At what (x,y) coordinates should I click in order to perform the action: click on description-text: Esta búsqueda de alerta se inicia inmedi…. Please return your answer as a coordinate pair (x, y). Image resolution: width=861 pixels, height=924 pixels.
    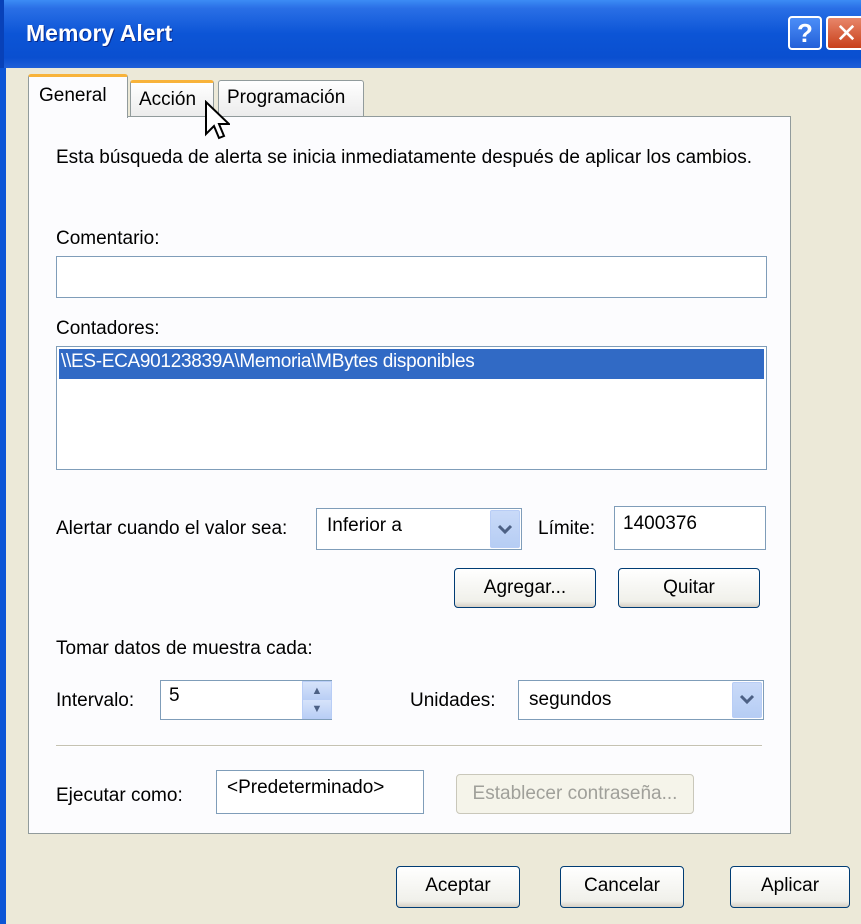
    Looking at the image, I should click on (404, 157).